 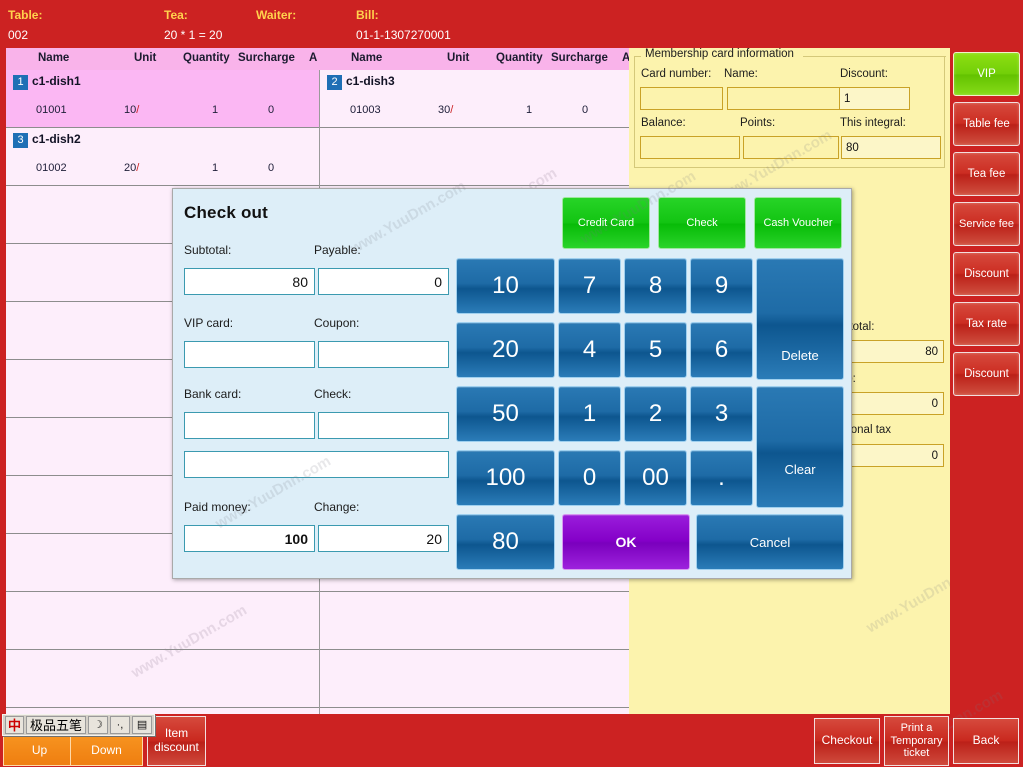 I want to click on row-index-badge: 2, so click(x=334, y=82).